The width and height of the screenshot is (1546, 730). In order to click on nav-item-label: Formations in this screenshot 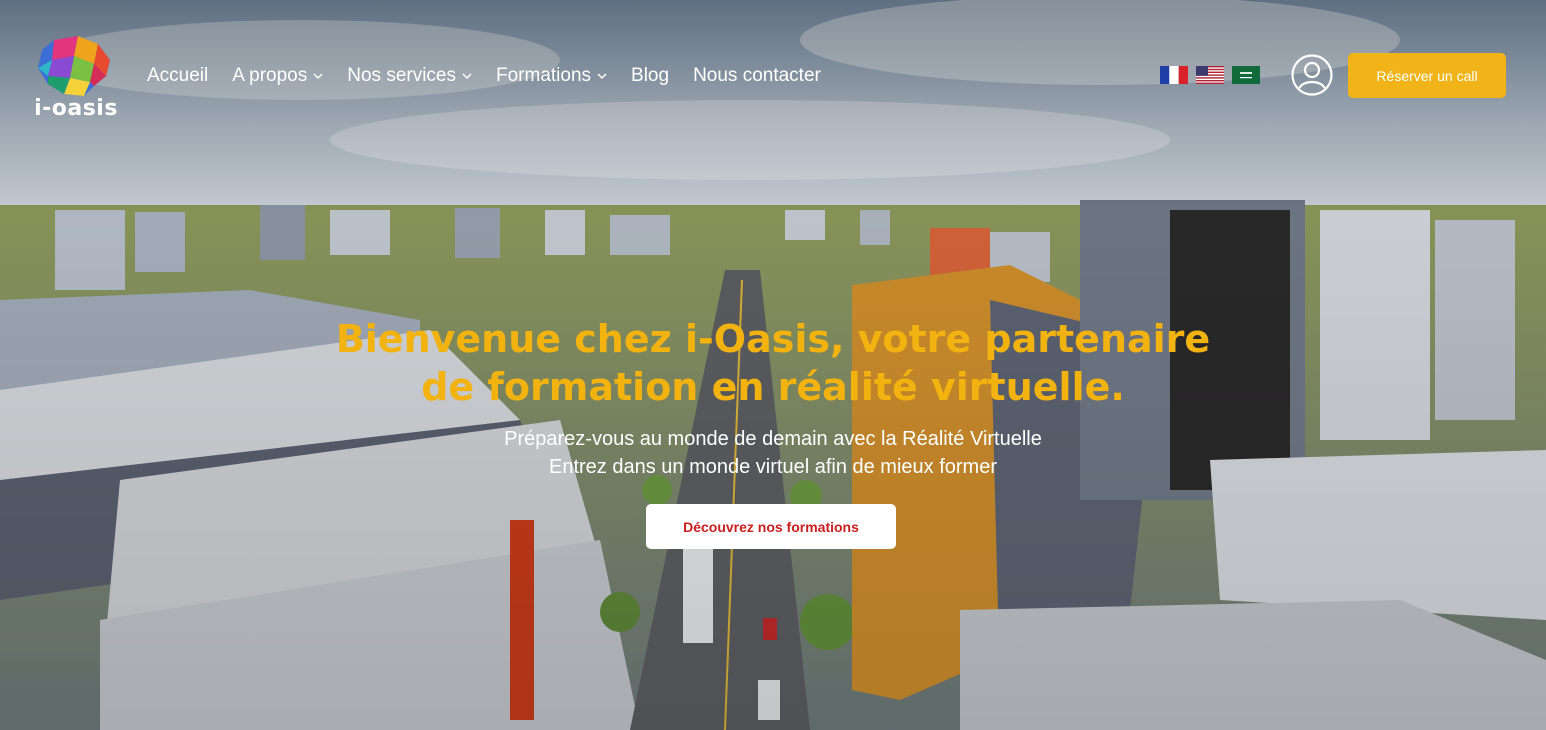, I will do `click(544, 75)`.